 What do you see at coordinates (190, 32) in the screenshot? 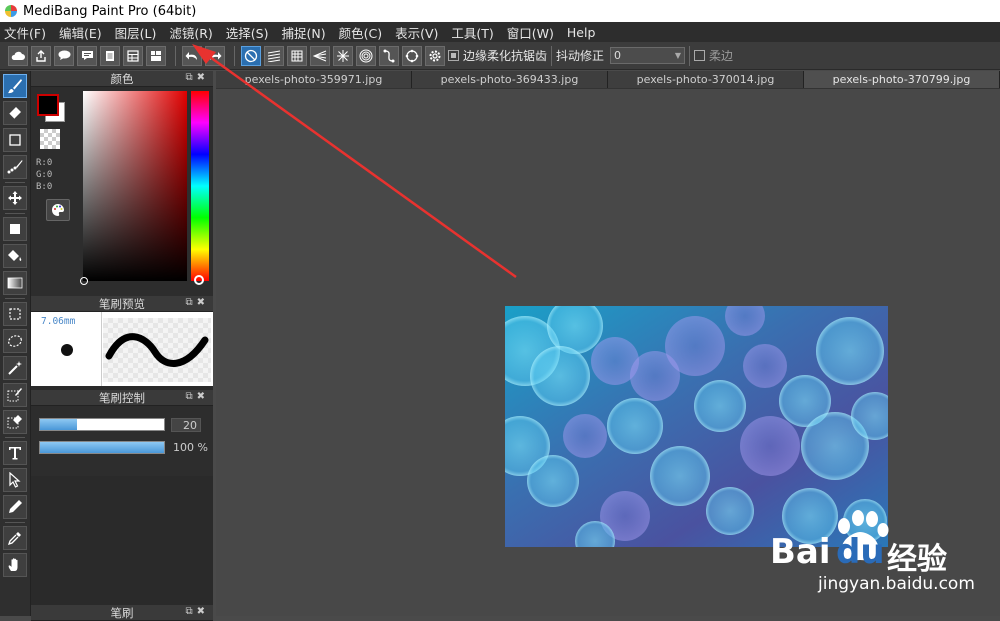
I see `menu-filter: 滤镜(R)` at bounding box center [190, 32].